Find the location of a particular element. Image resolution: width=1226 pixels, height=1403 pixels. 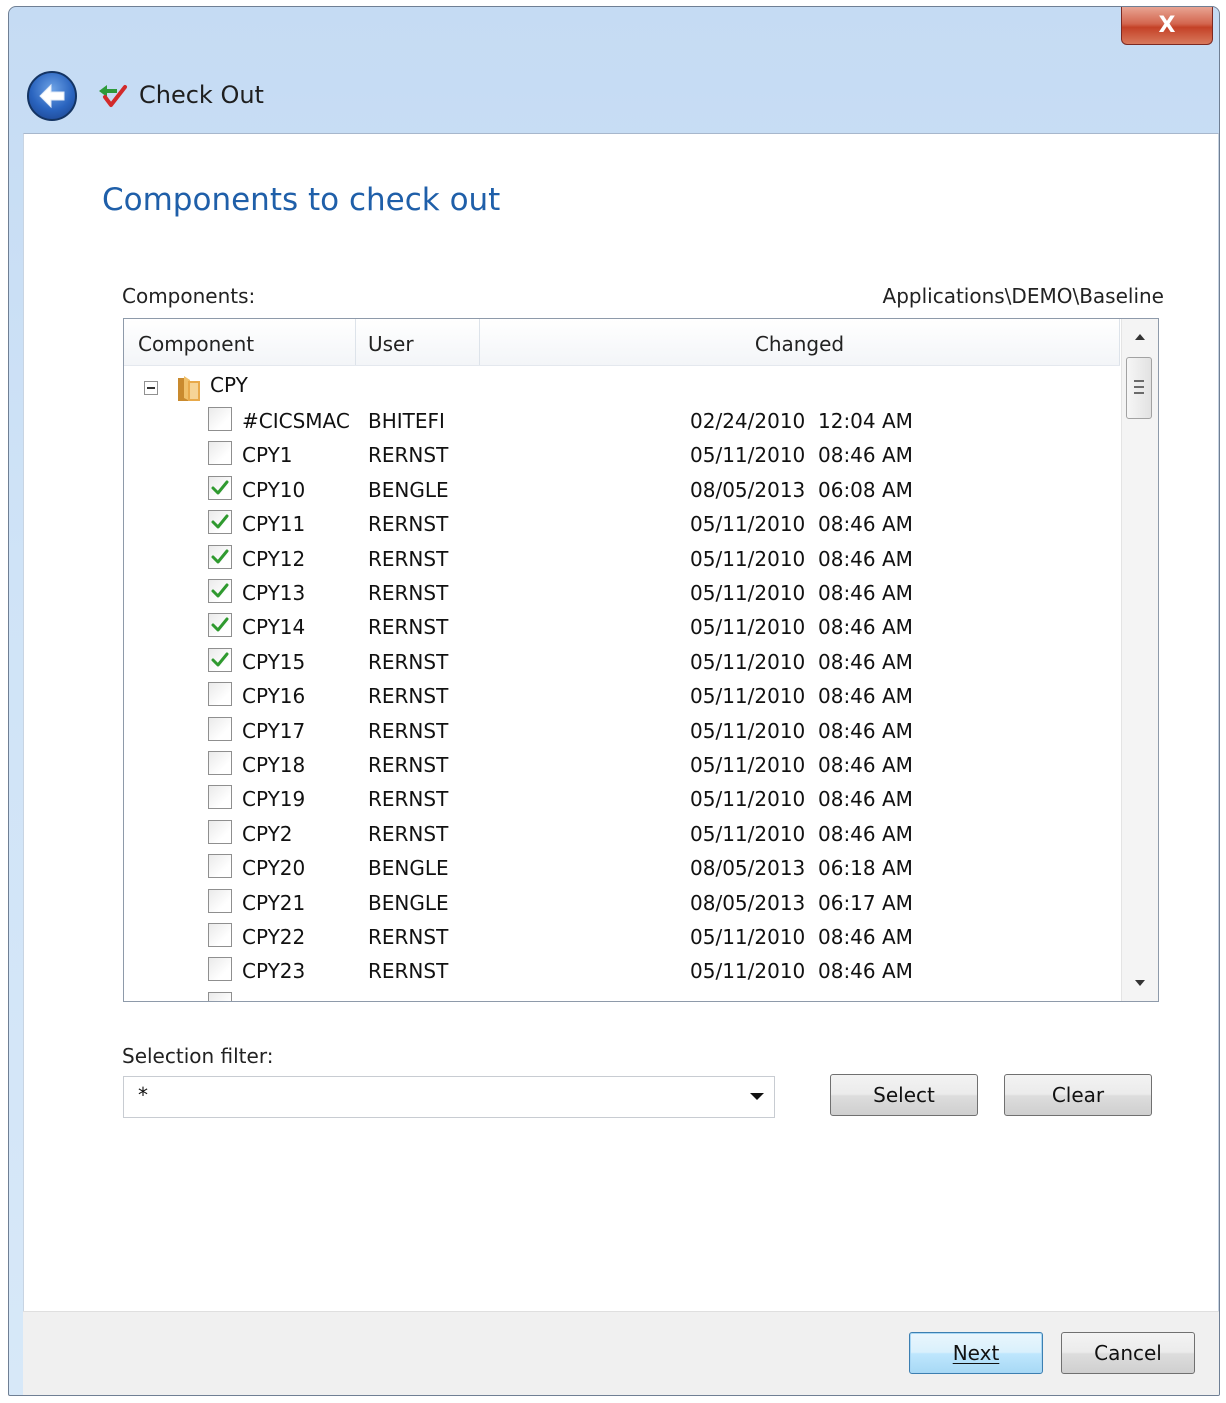

window-title: Check Out is located at coordinates (201, 95).